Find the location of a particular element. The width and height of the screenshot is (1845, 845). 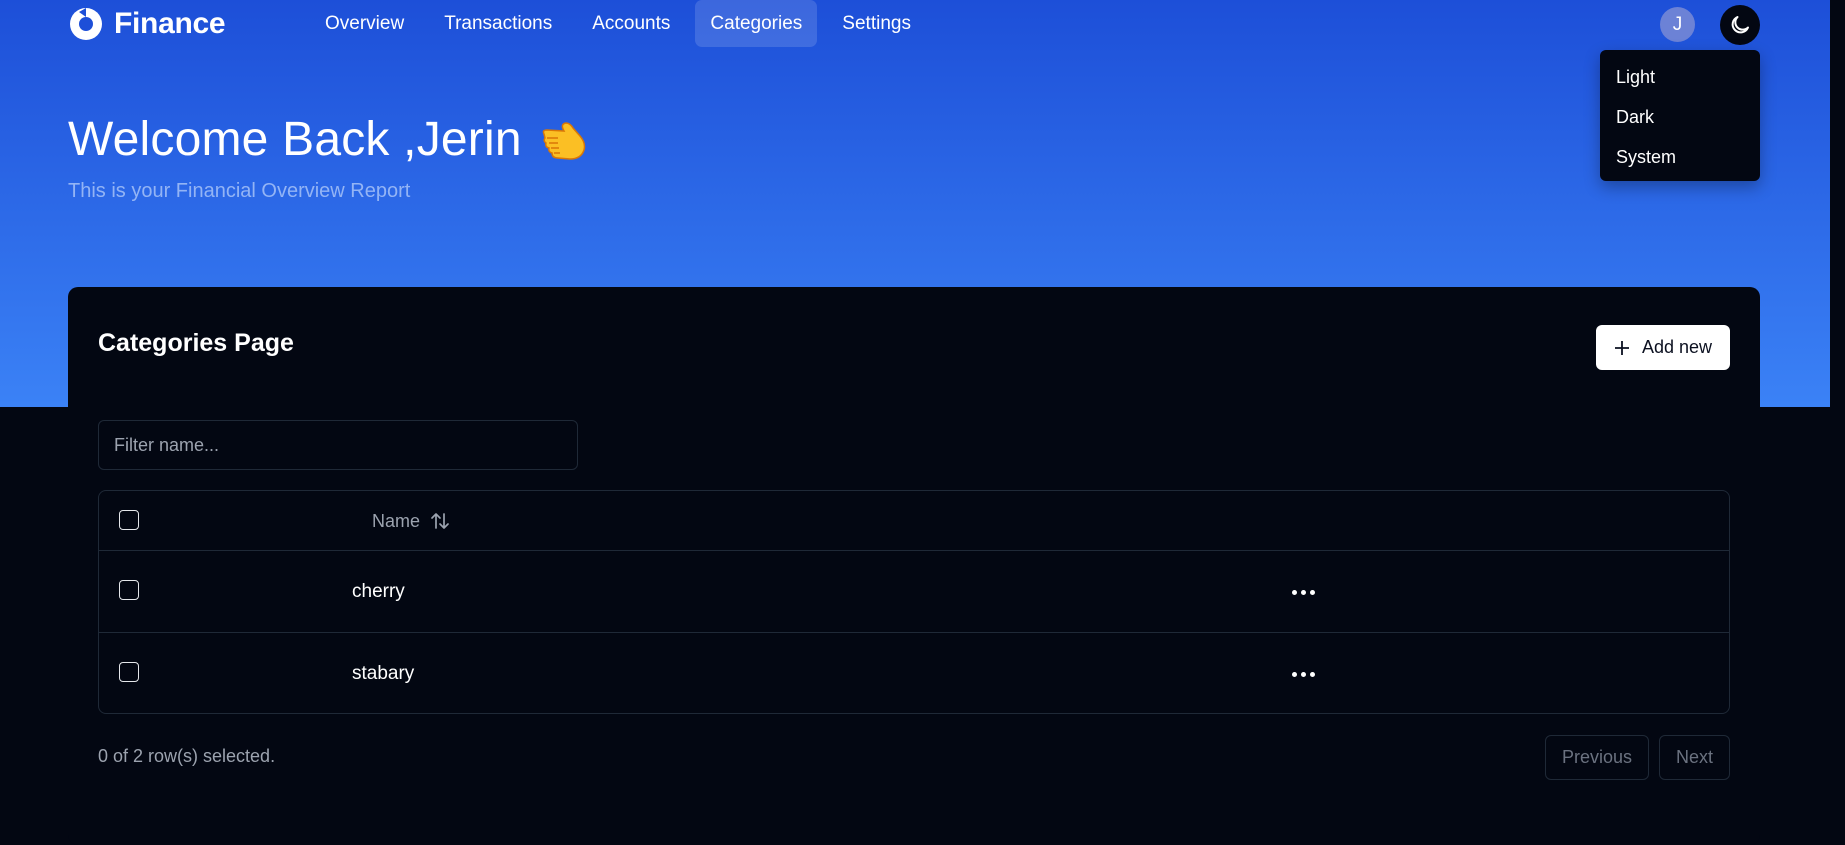

filter-name-input is located at coordinates (338, 445).